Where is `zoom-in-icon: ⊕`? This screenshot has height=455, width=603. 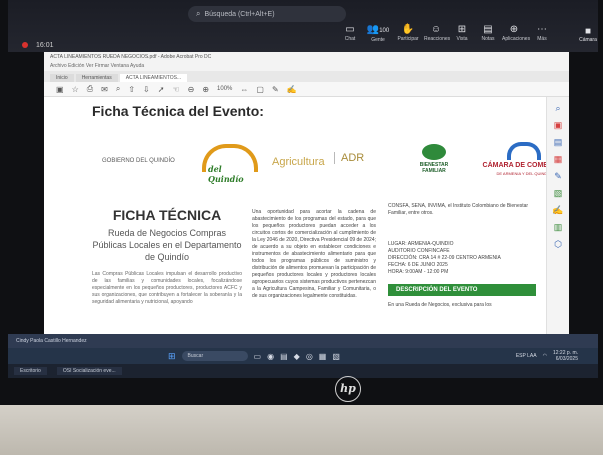
zoom-in-icon: ⊕ is located at coordinates (205, 89).